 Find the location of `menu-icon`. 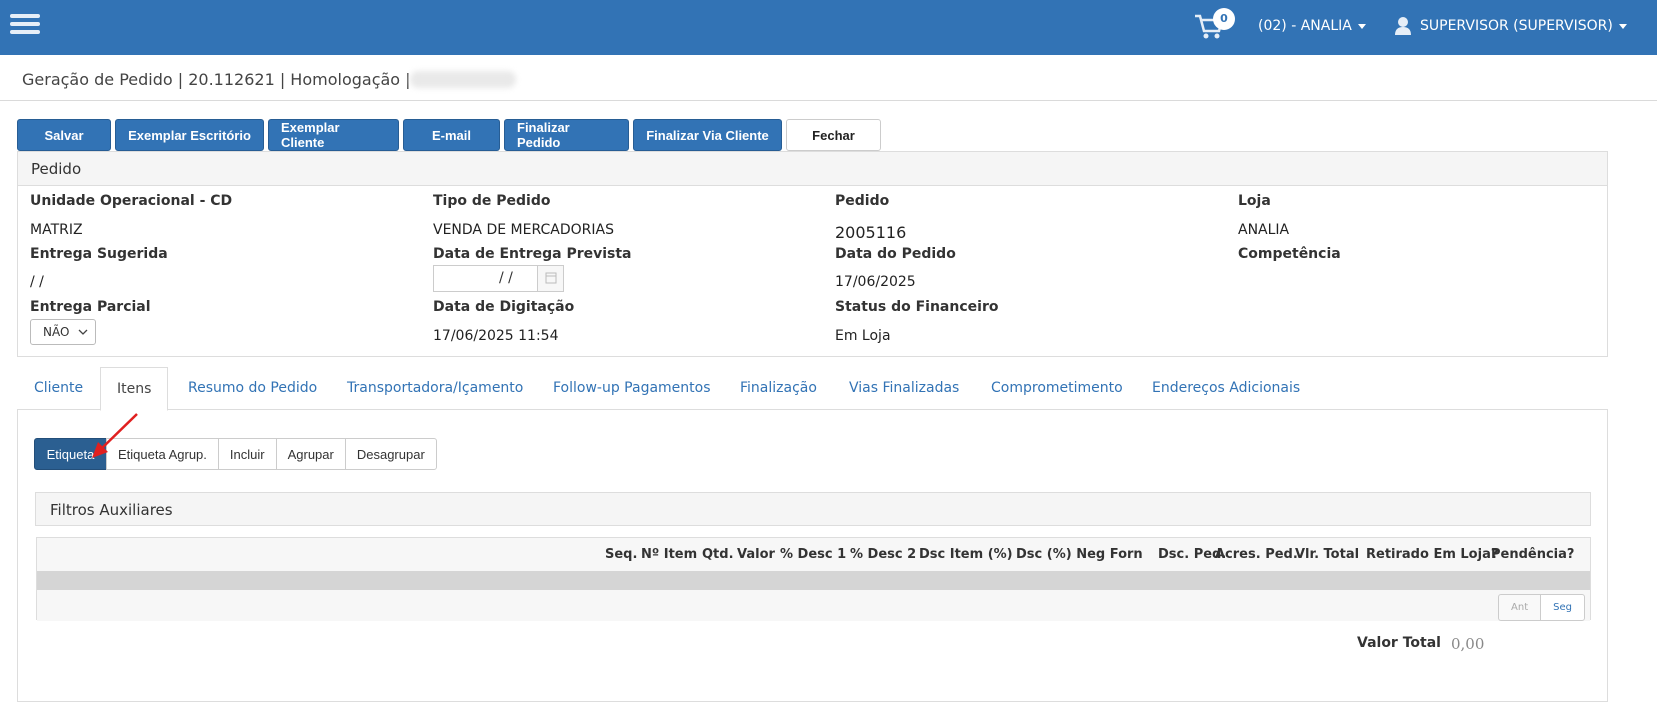

menu-icon is located at coordinates (25, 25).